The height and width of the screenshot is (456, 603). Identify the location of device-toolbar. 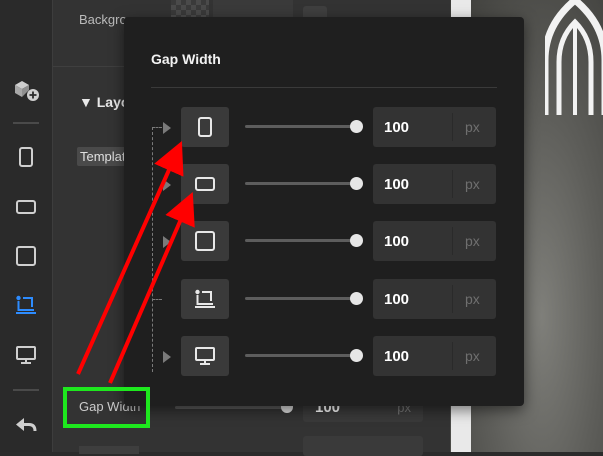
(26, 226).